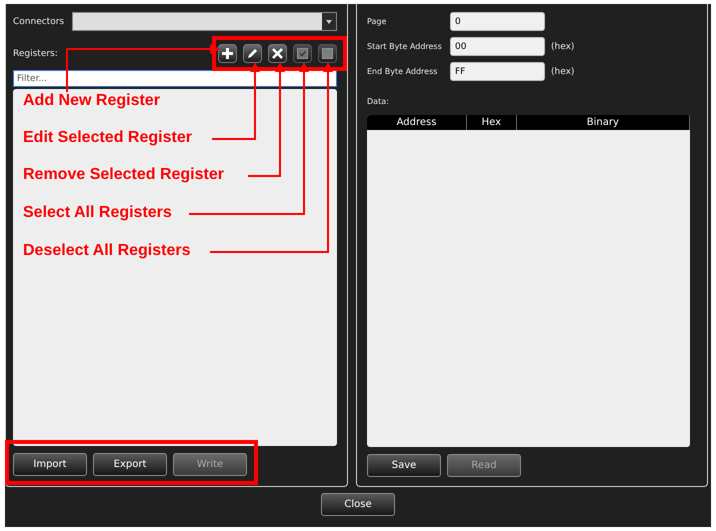  Describe the element at coordinates (106, 251) in the screenshot. I see `callout-label: Deselect All Registers` at that location.